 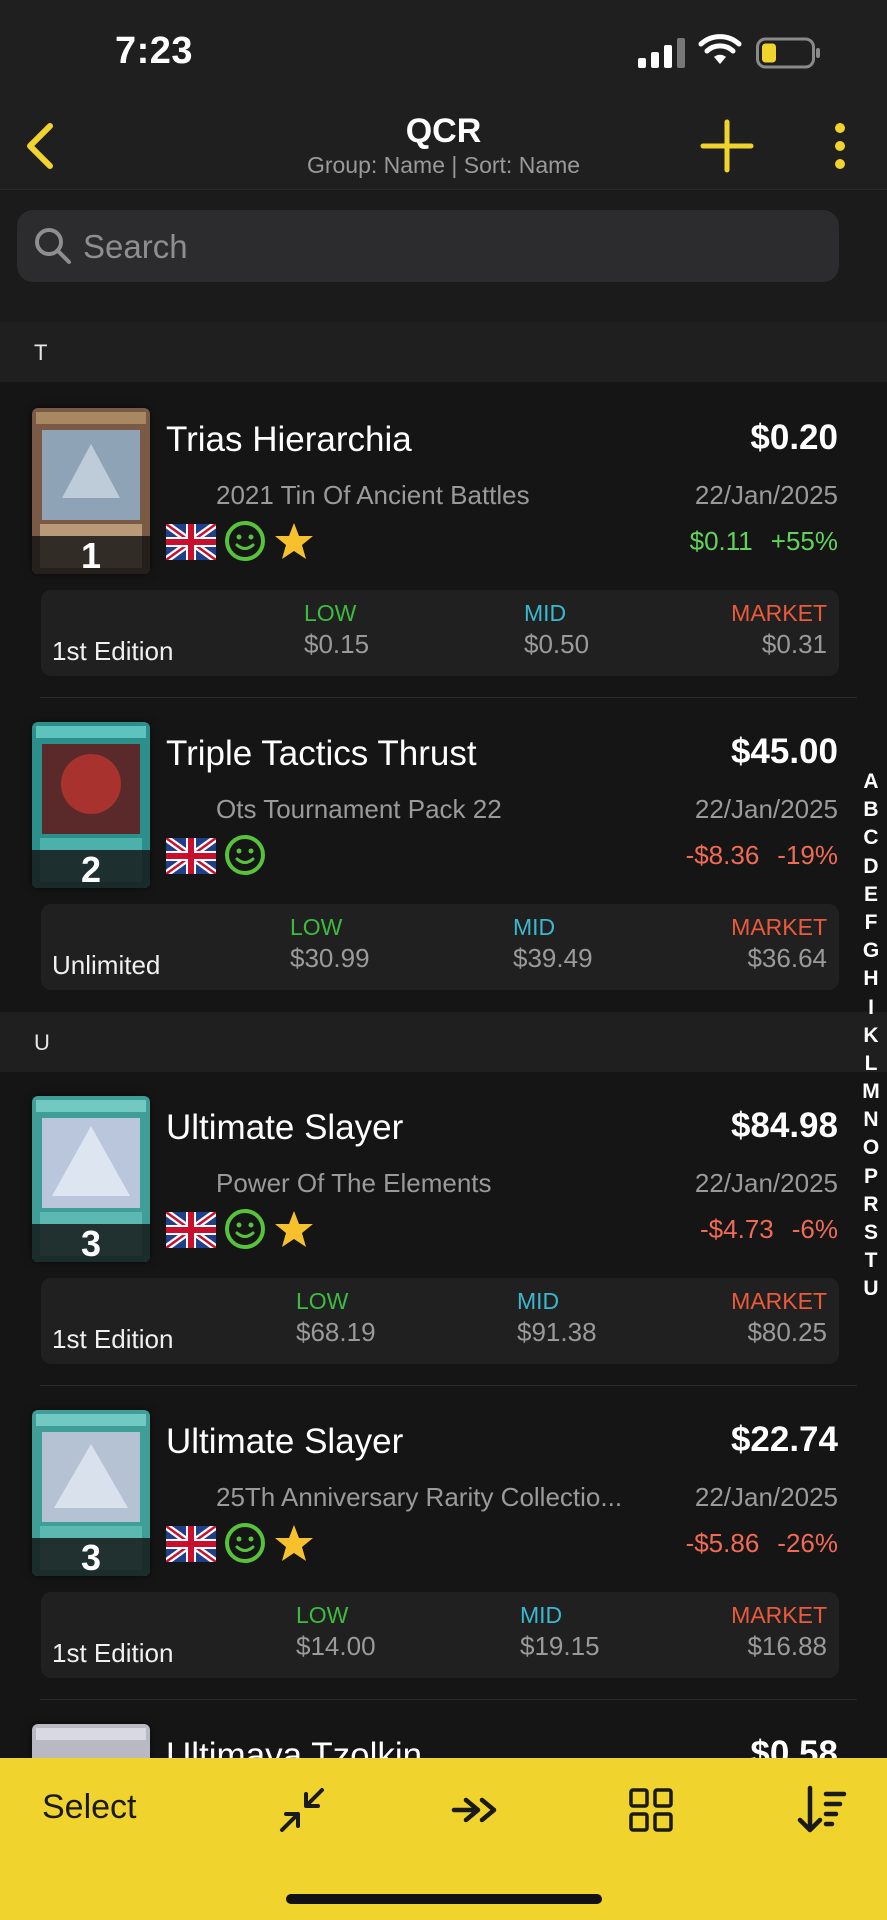 I want to click on search-input: Search, so click(x=428, y=246).